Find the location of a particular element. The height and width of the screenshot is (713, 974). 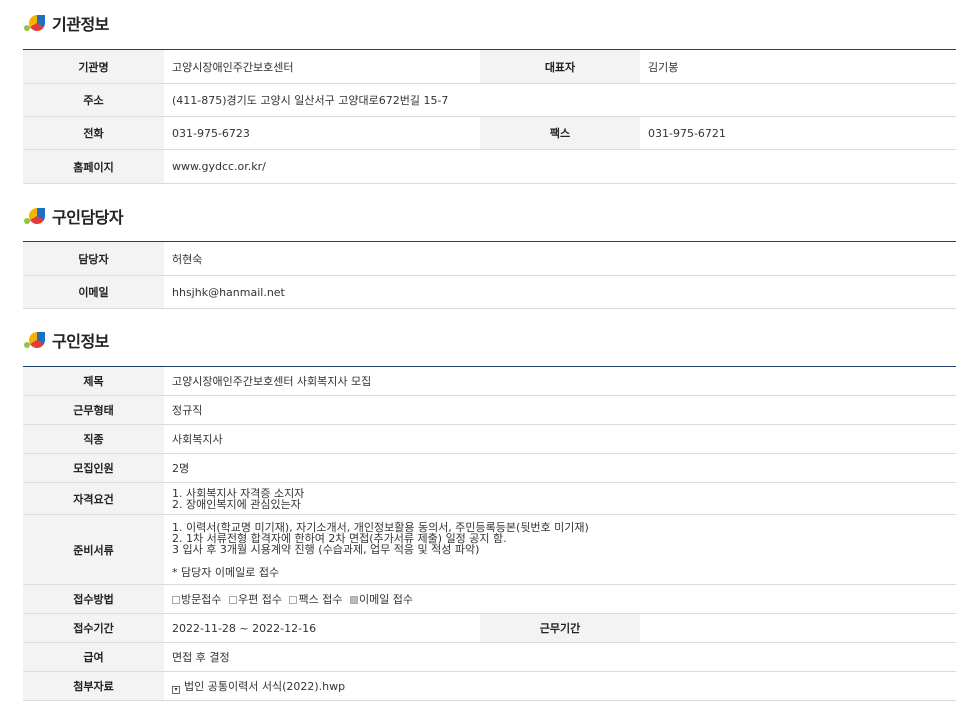

table-row: 접수방법 방문접수 우편 접수 팩스 접수 이메일 접수 is located at coordinates (489, 599).